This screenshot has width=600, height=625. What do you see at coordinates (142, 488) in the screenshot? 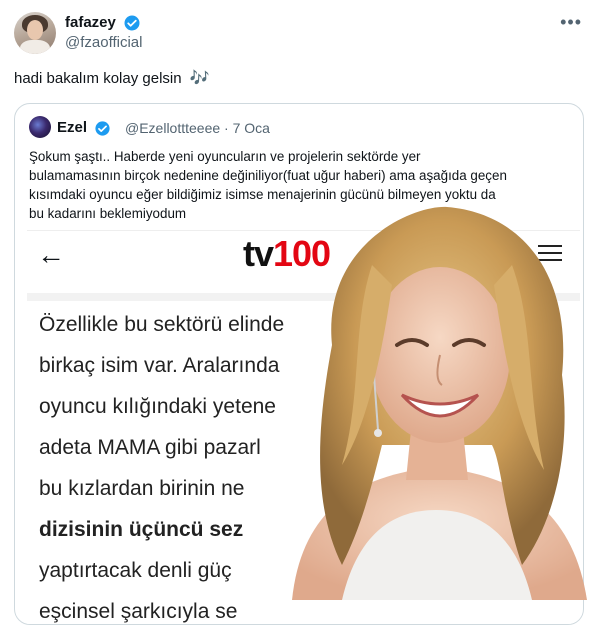
I see `article-line: bu kızlardan birinin ne` at bounding box center [142, 488].